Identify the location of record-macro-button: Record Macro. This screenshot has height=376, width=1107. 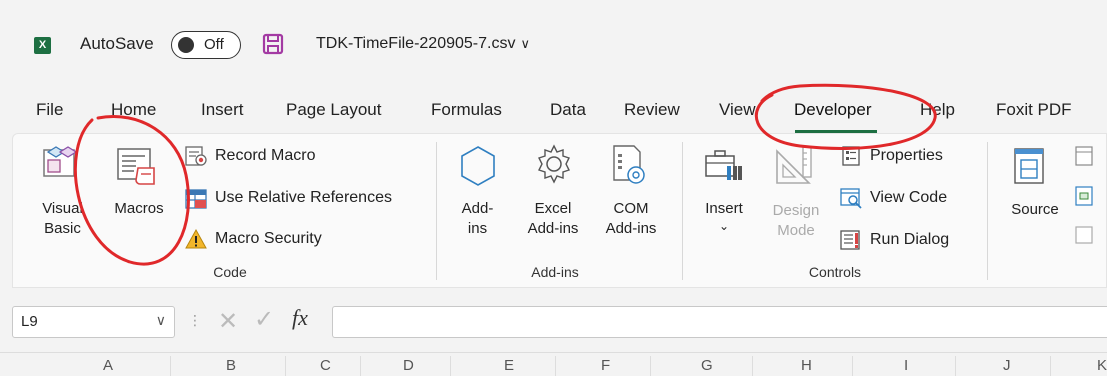
(265, 156).